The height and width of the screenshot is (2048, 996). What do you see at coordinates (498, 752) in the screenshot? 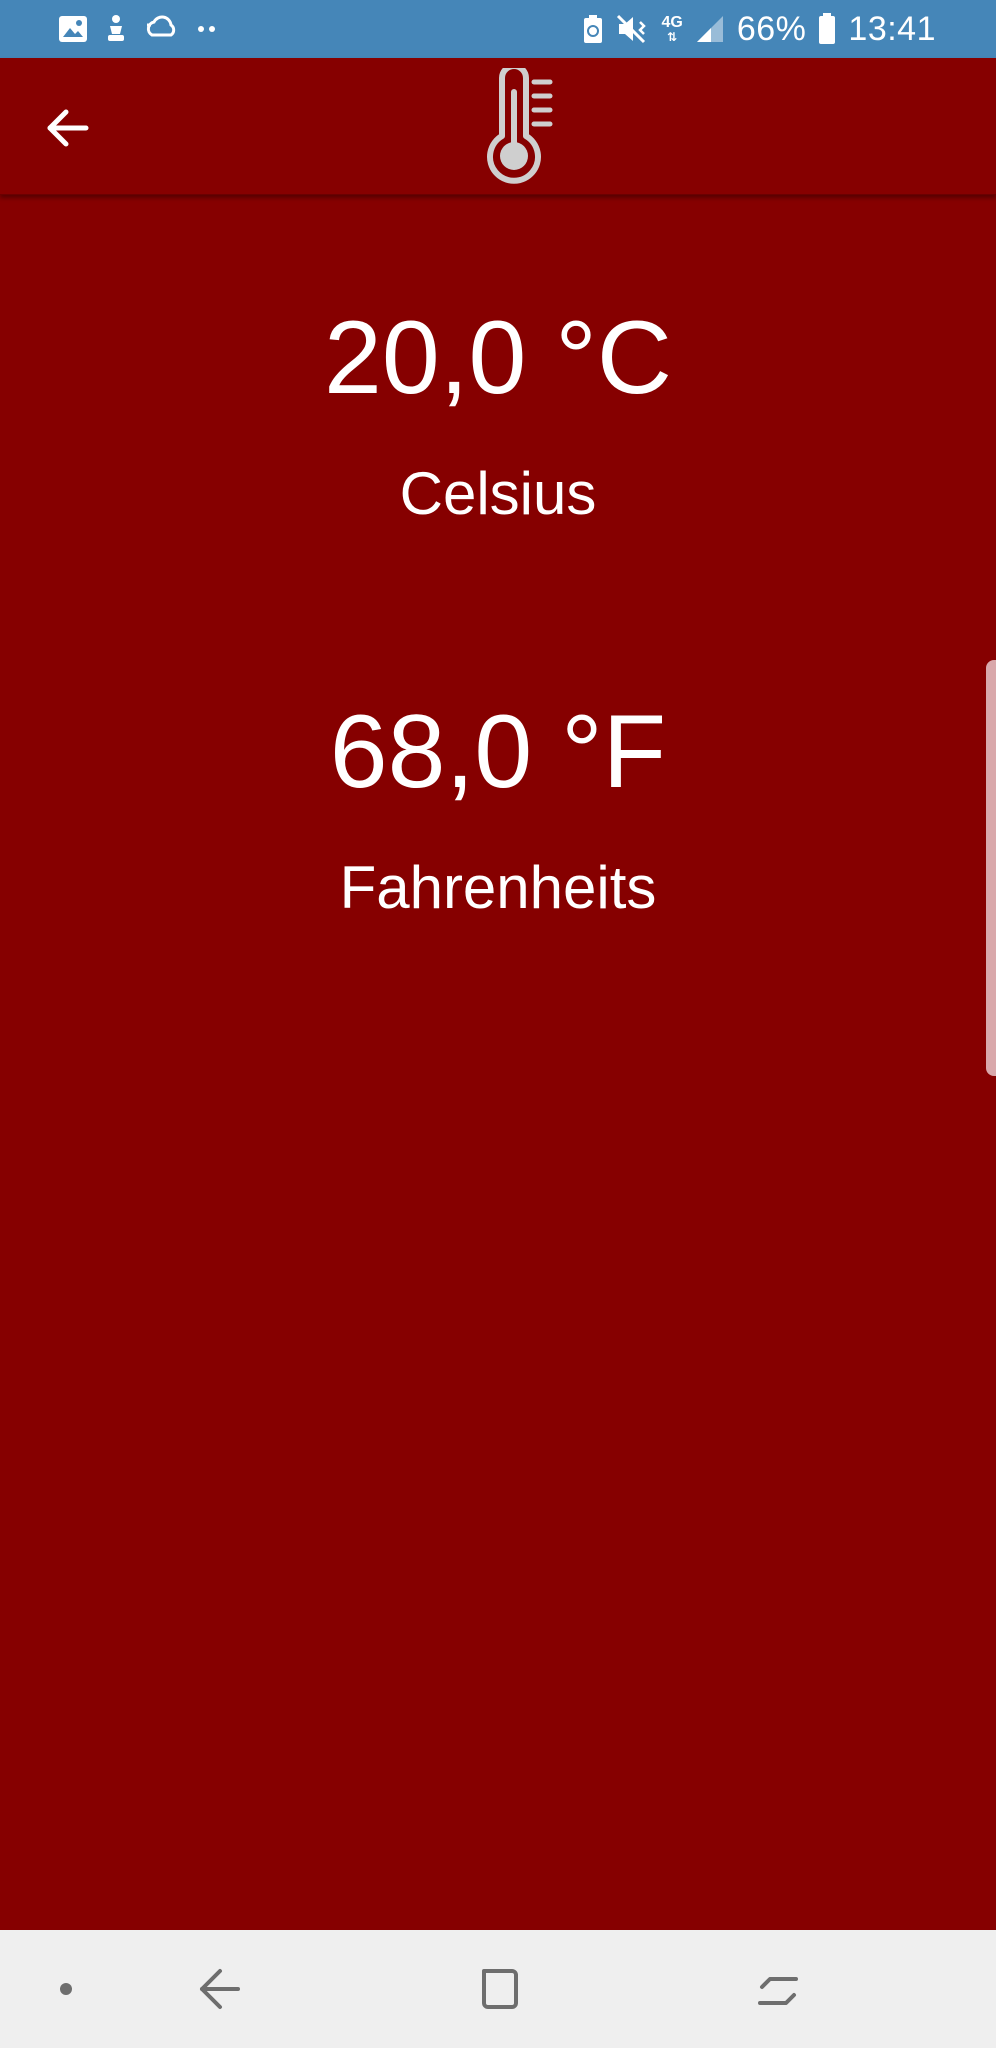
I see `fahrenheit-value: 68,0 °F` at bounding box center [498, 752].